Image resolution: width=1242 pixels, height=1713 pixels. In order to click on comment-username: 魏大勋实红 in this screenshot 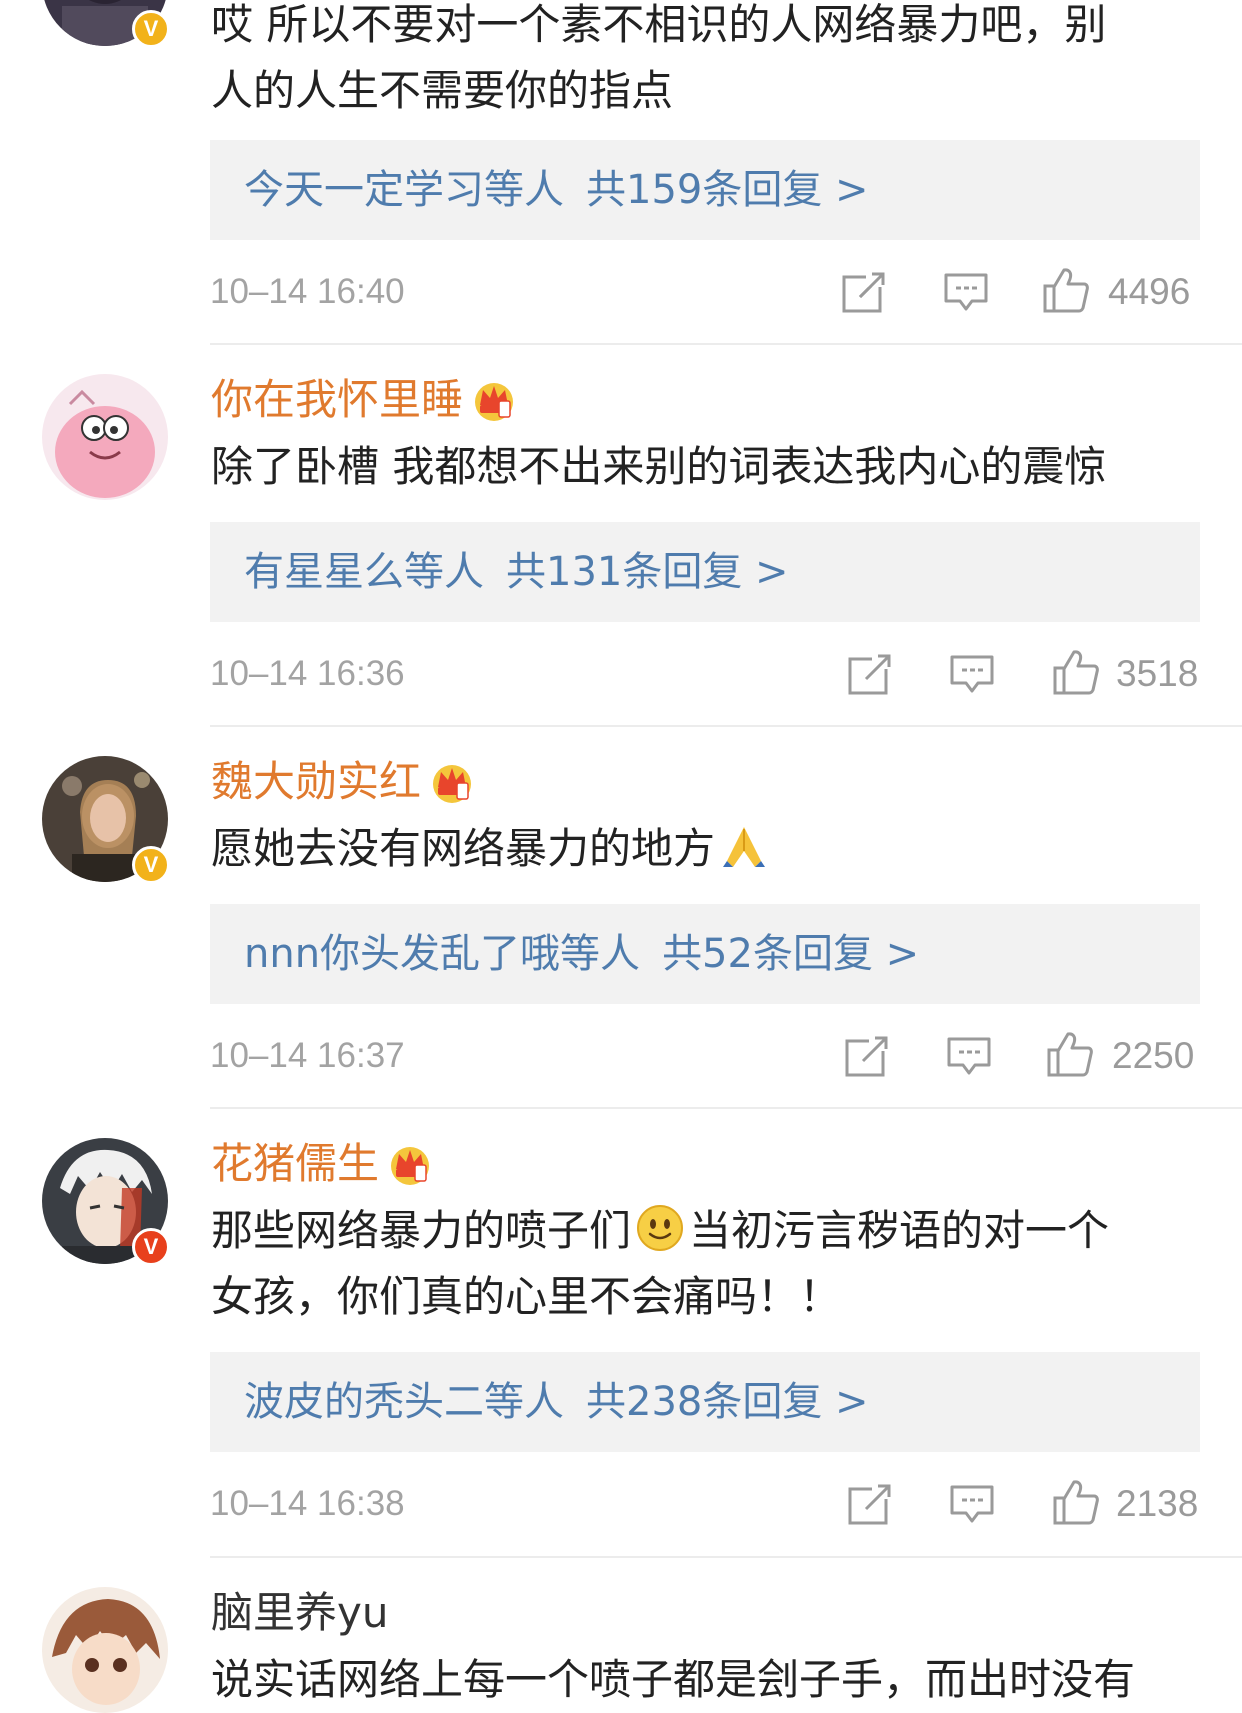, I will do `click(343, 782)`.